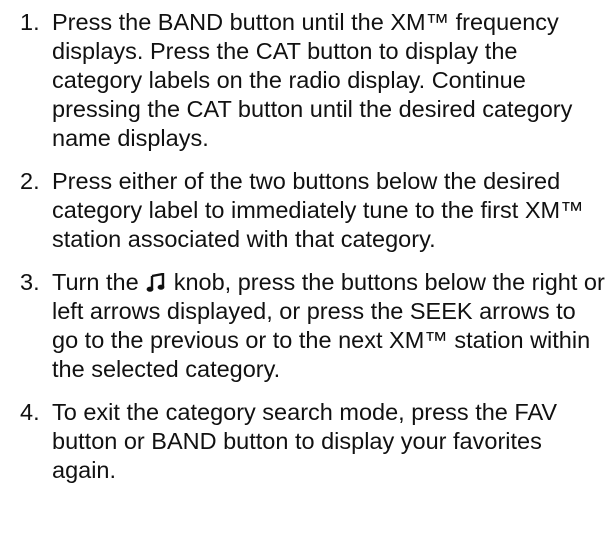 The width and height of the screenshot is (605, 535). What do you see at coordinates (95, 282) in the screenshot?
I see `step-text-before-icon: Turn the` at bounding box center [95, 282].